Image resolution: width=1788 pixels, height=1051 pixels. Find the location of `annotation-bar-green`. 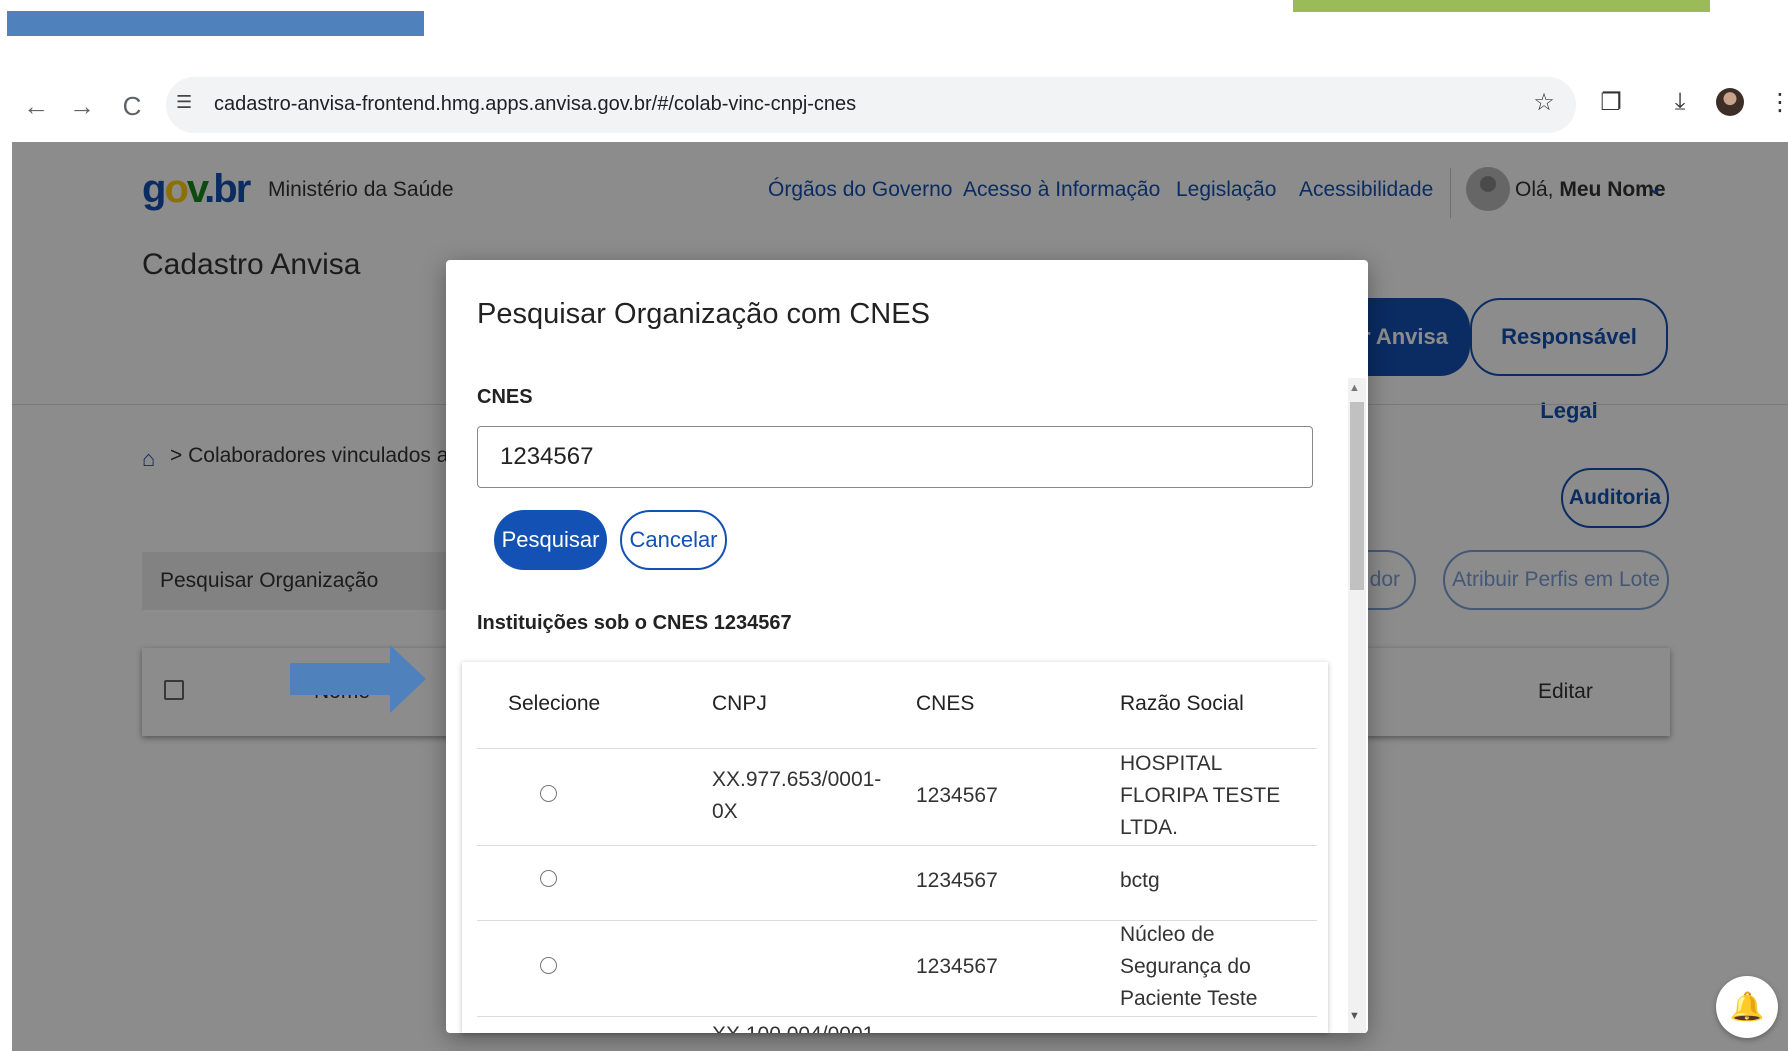

annotation-bar-green is located at coordinates (1501, 6).